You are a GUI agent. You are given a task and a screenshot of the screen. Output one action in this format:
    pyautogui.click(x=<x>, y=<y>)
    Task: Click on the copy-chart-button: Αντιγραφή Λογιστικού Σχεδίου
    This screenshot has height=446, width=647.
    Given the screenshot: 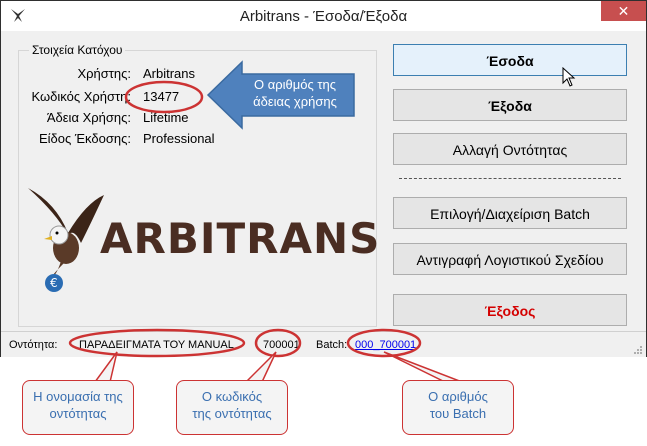 What is the action you would take?
    pyautogui.click(x=510, y=259)
    